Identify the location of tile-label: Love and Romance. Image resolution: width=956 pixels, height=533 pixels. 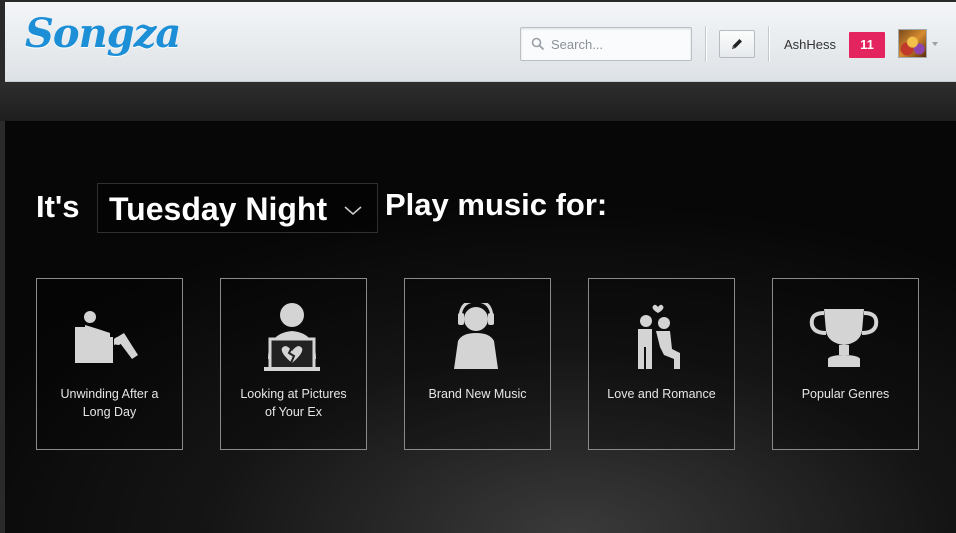
(661, 394).